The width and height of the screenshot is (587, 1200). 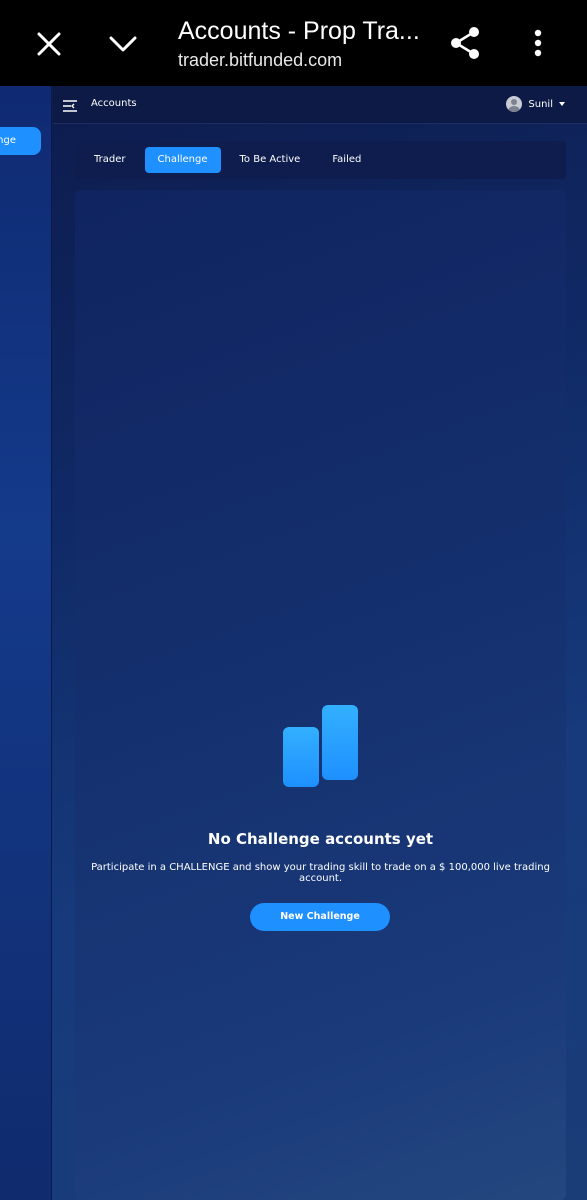 What do you see at coordinates (70, 105) in the screenshot?
I see `menu-collapse-icon` at bounding box center [70, 105].